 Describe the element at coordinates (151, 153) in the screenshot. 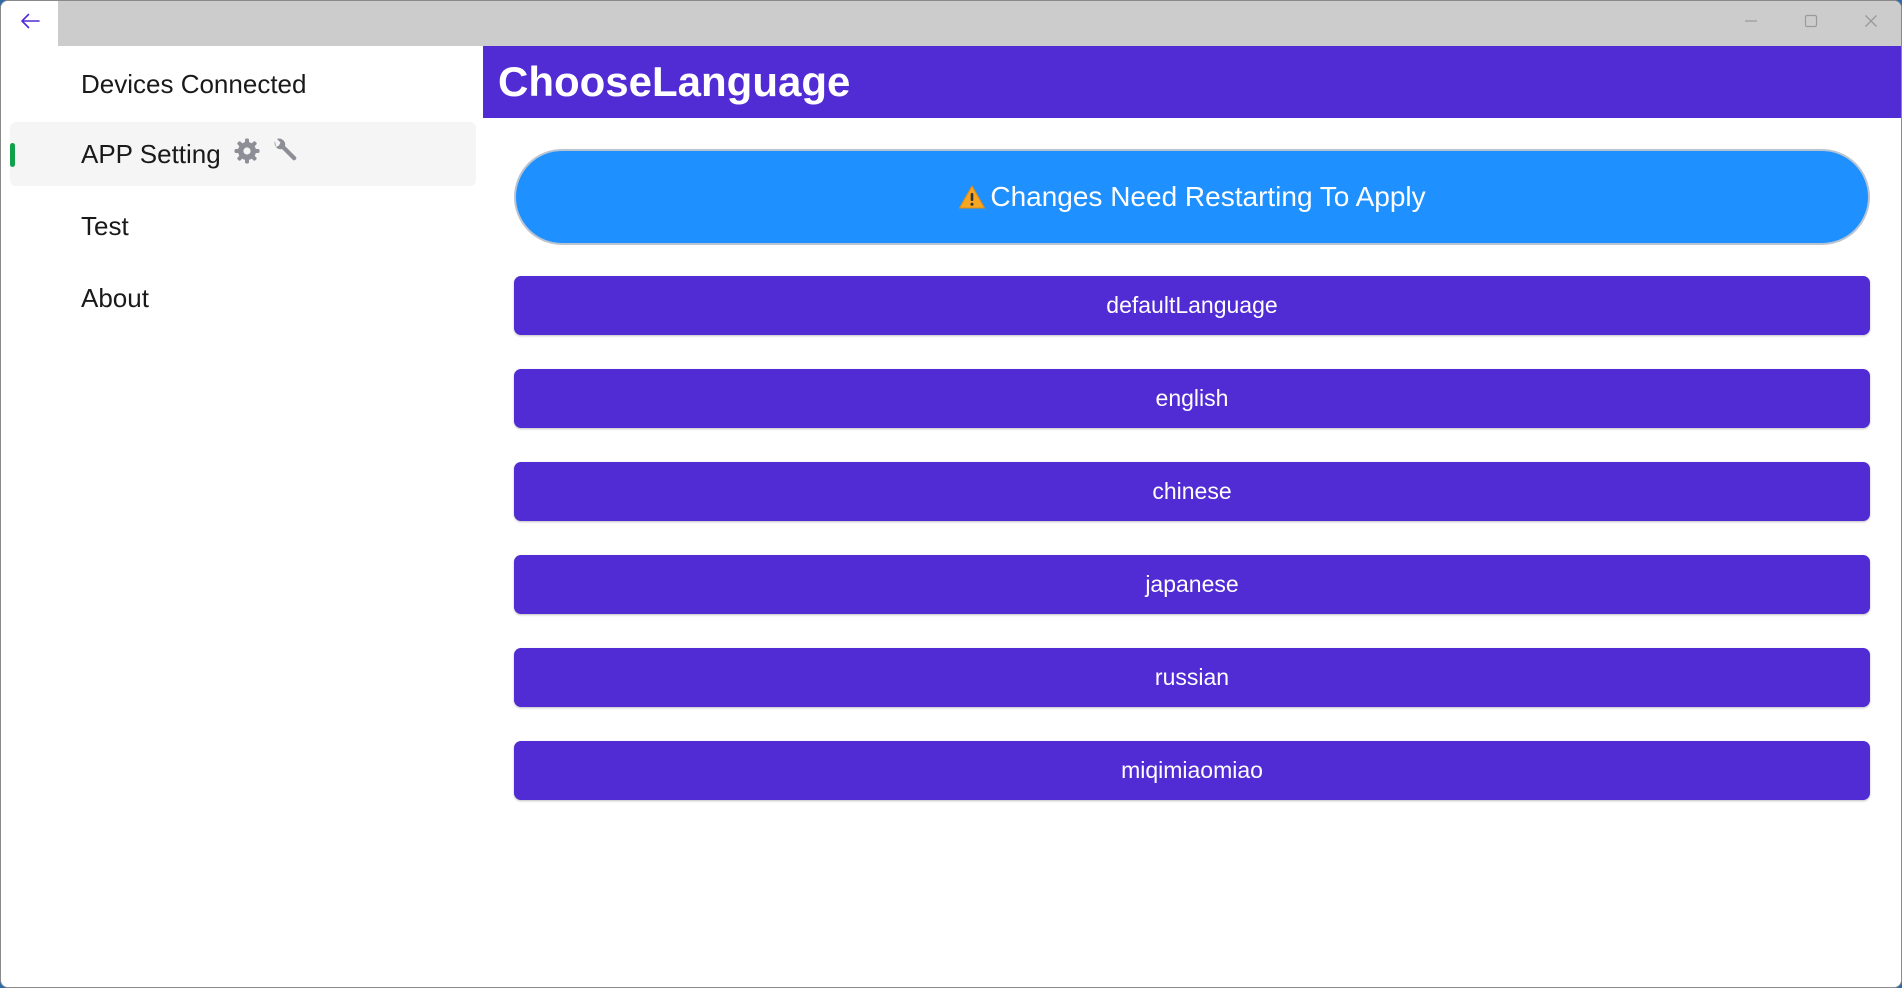

I see `sidebar-item-label: APP Setting` at that location.